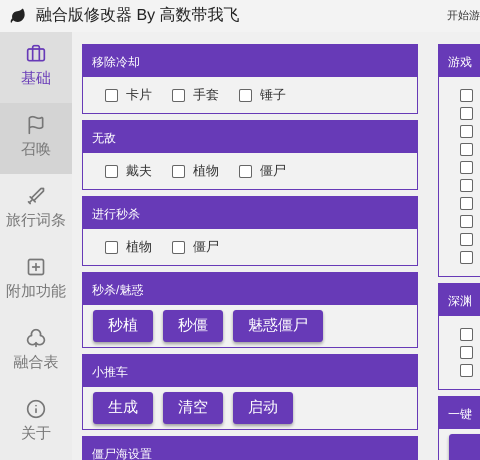  What do you see at coordinates (18, 16) in the screenshot?
I see `leaf-icon` at bounding box center [18, 16].